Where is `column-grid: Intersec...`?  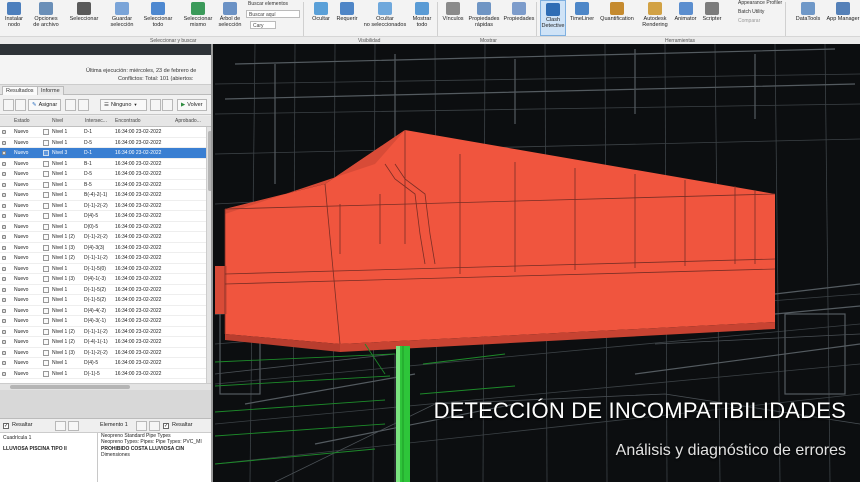
column-grid: Intersec... is located at coordinates (96, 121).